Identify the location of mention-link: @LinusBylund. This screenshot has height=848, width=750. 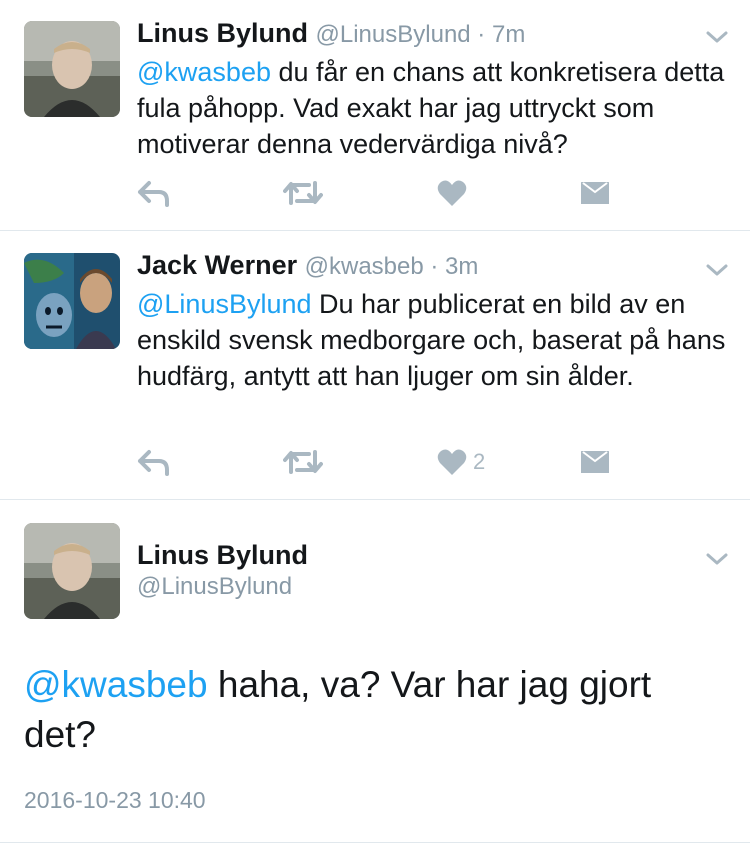
(224, 304).